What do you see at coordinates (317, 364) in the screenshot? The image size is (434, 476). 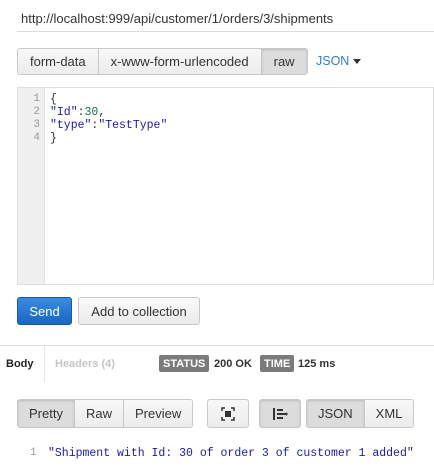 I see `time-value: 125 ms` at bounding box center [317, 364].